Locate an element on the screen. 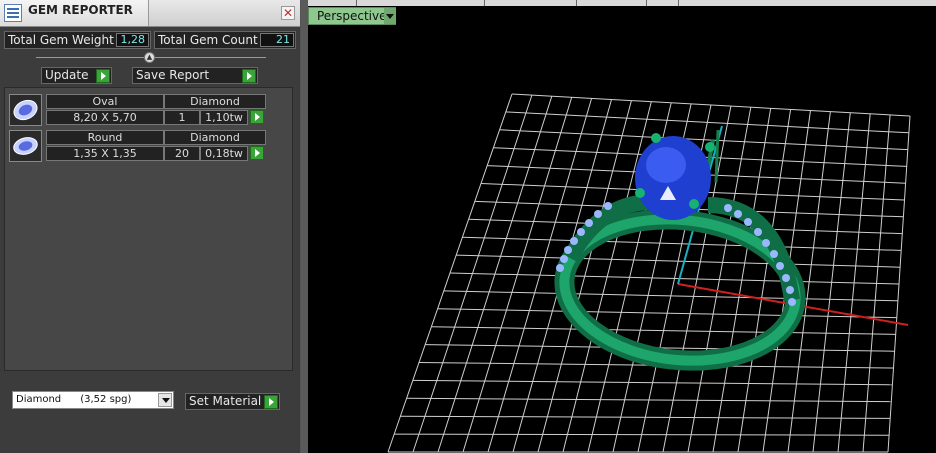  update-play-icon is located at coordinates (103, 76).